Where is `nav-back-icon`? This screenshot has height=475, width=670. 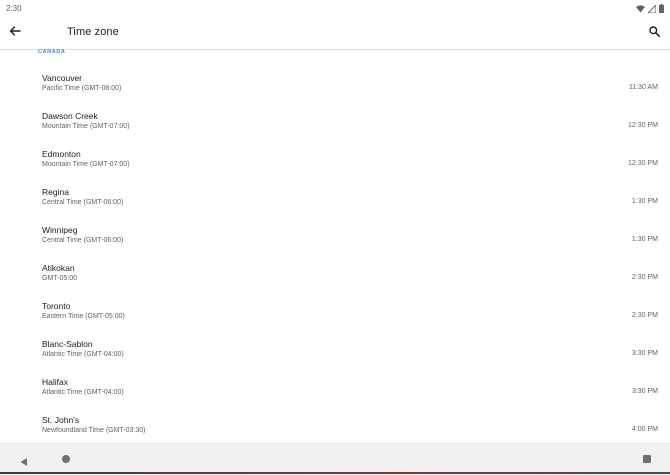 nav-back-icon is located at coordinates (24, 462).